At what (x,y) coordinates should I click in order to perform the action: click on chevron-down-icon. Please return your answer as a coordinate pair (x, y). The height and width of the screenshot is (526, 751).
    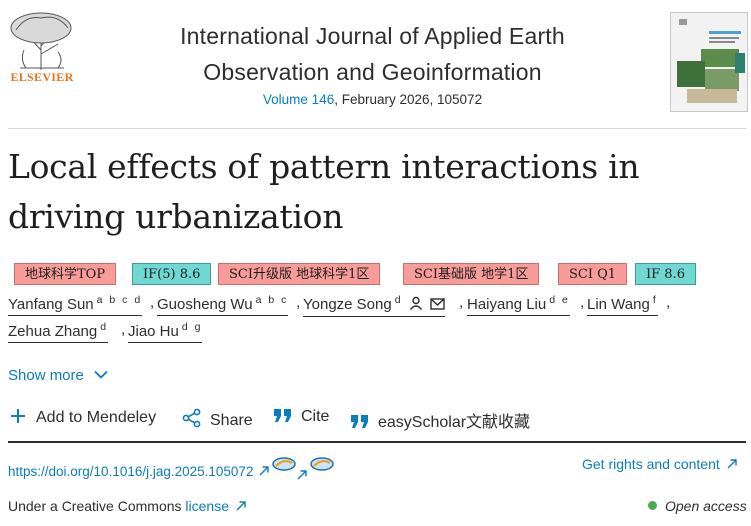
    Looking at the image, I should click on (101, 374).